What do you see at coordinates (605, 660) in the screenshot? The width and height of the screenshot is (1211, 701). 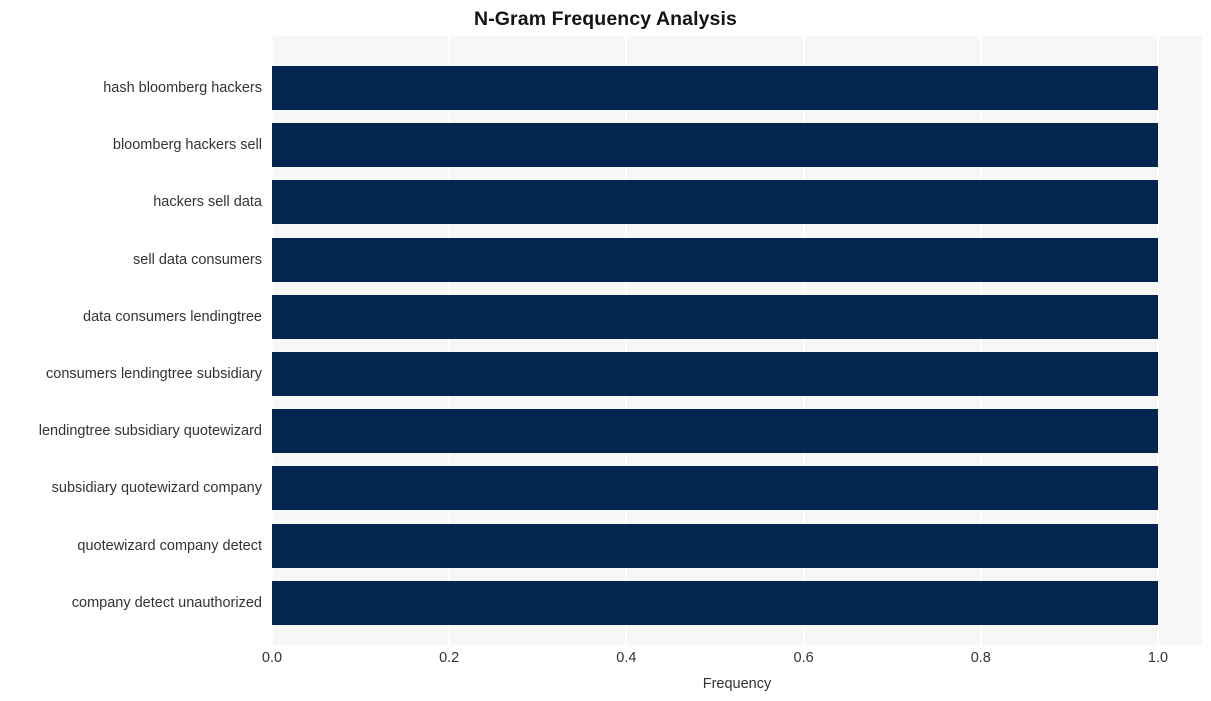 I see `x-axis-tick-labels: 0.0 0.2 0.4 0.6 0.8 1.0` at bounding box center [605, 660].